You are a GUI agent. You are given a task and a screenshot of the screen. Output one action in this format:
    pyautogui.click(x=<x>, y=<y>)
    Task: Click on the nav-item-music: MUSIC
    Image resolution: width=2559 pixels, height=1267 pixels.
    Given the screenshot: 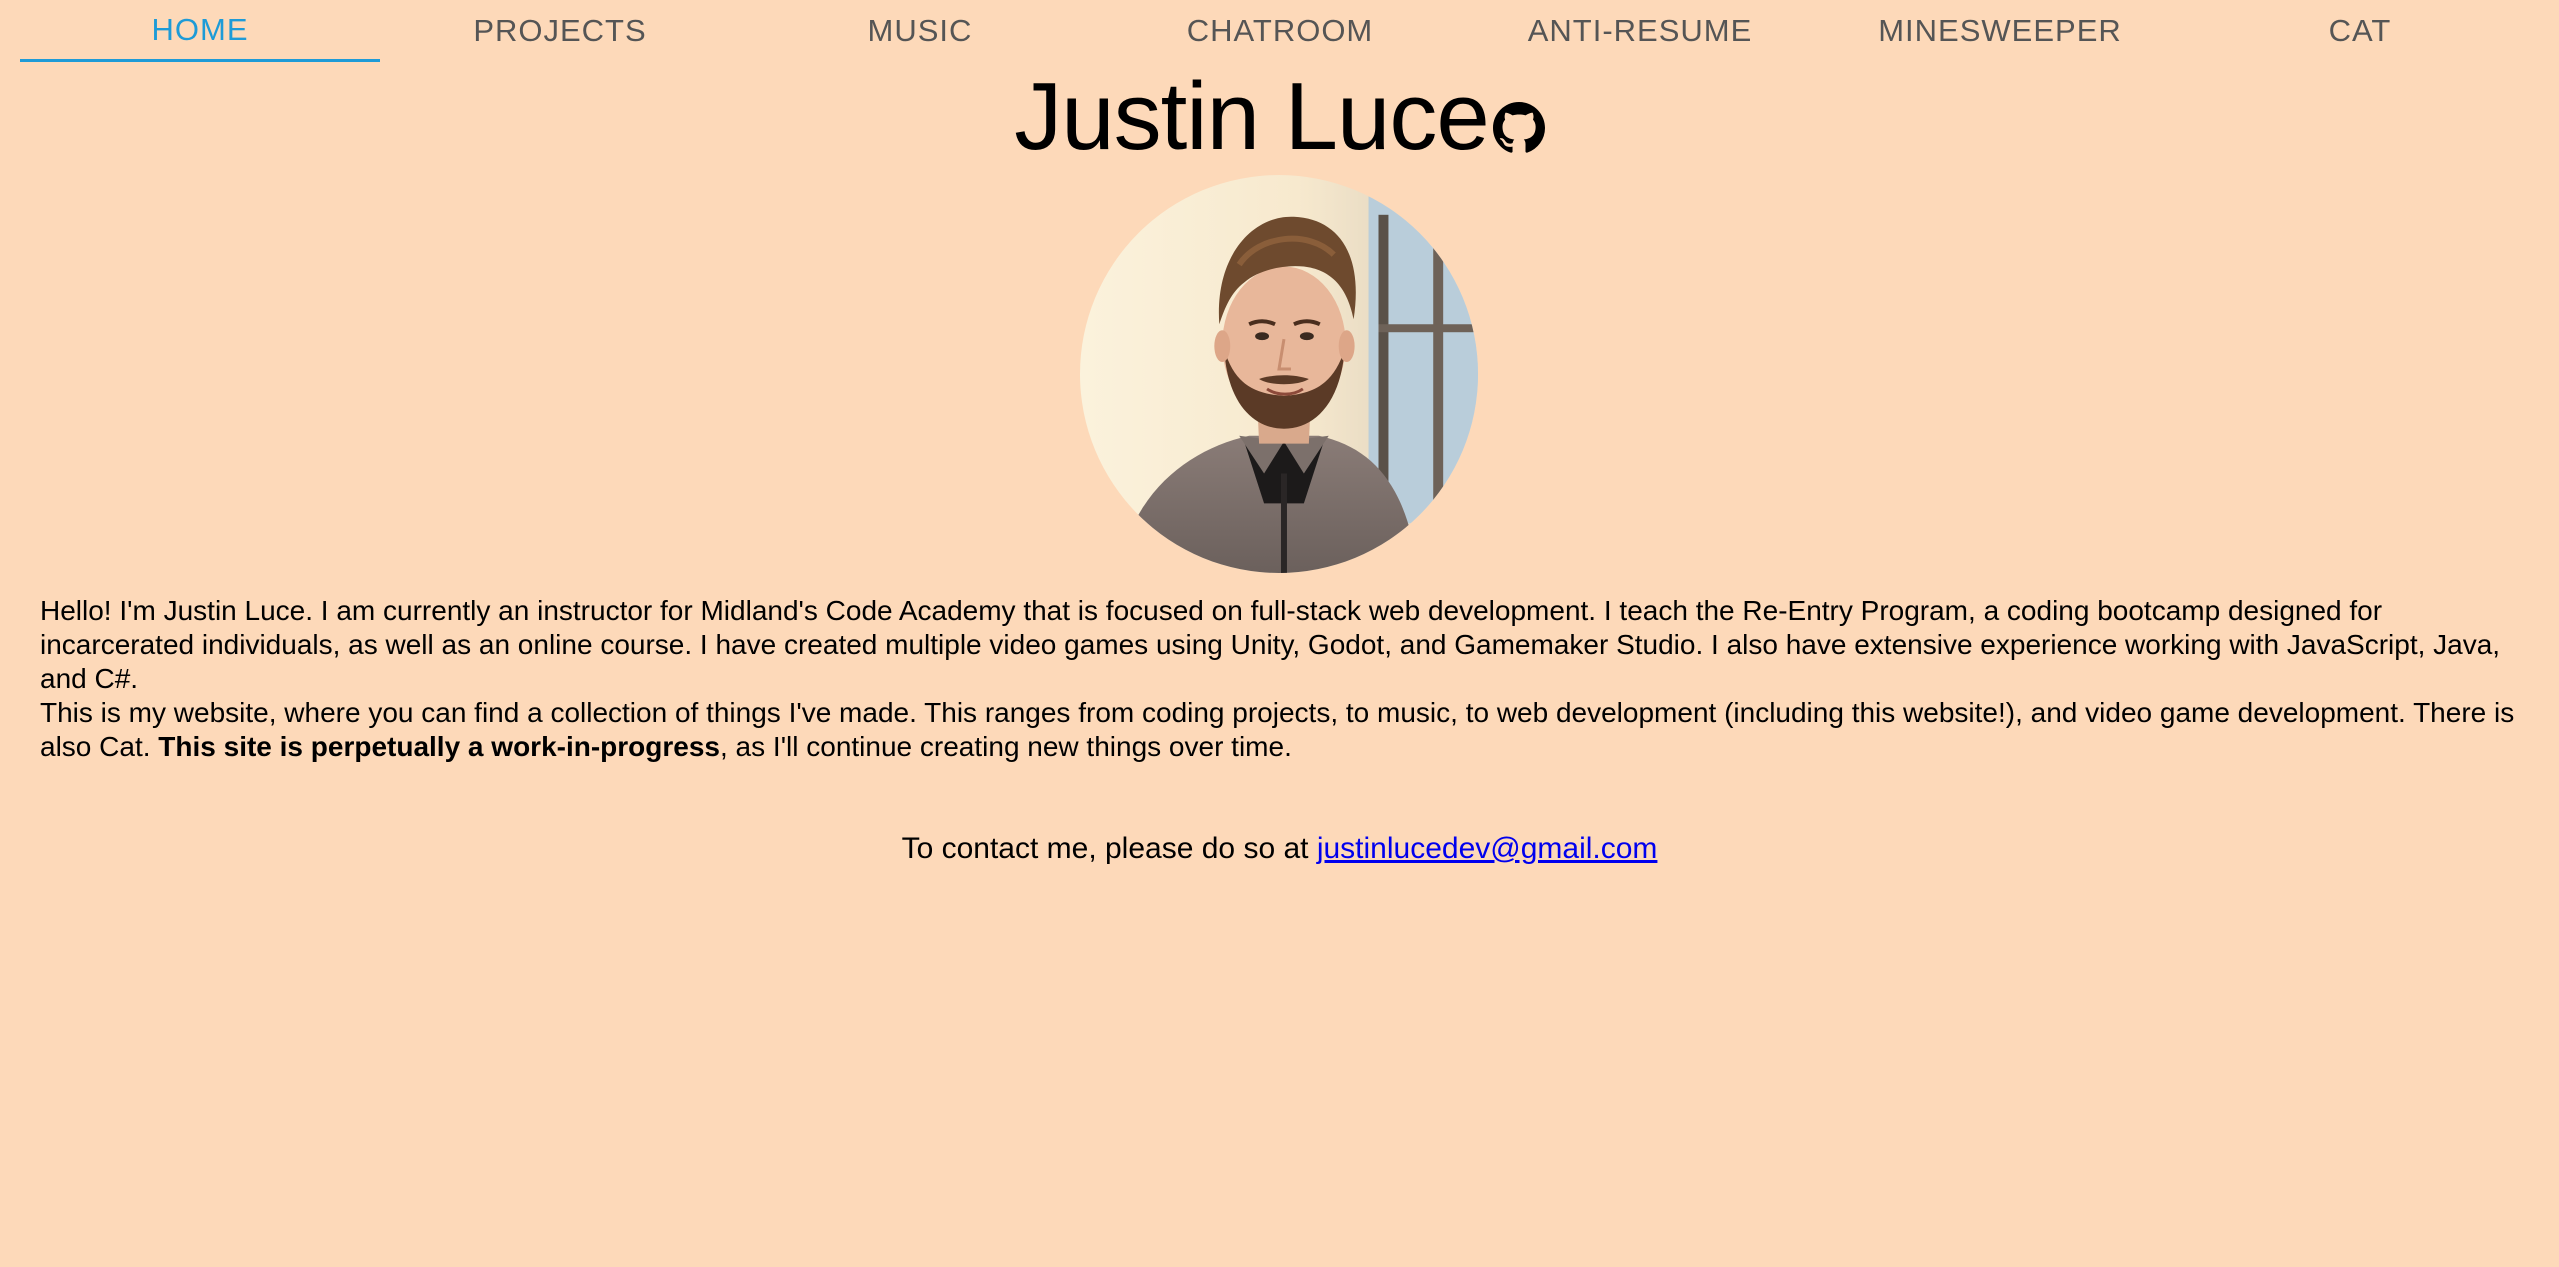 What is the action you would take?
    pyautogui.click(x=920, y=31)
    